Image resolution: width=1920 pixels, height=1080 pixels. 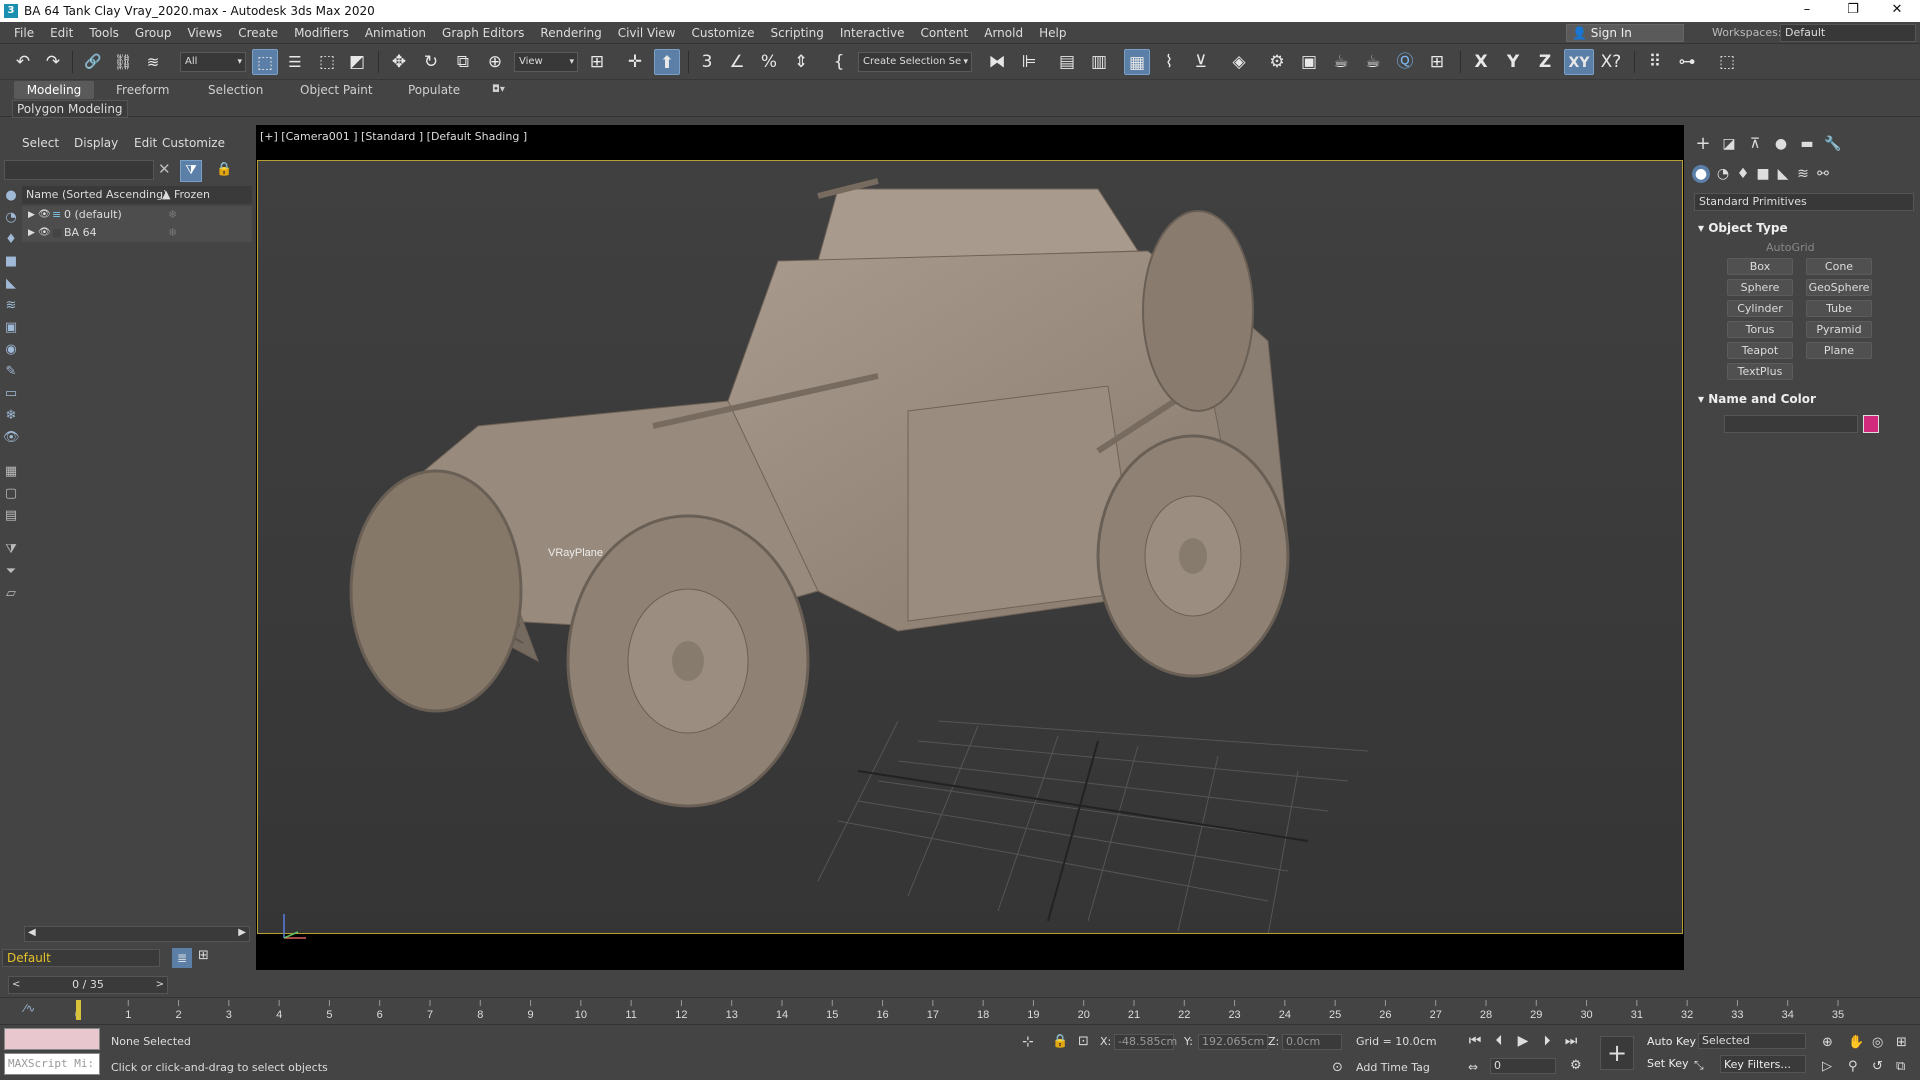 I want to click on x-coordinate-field: -48.585cm, so click(x=1145, y=1042).